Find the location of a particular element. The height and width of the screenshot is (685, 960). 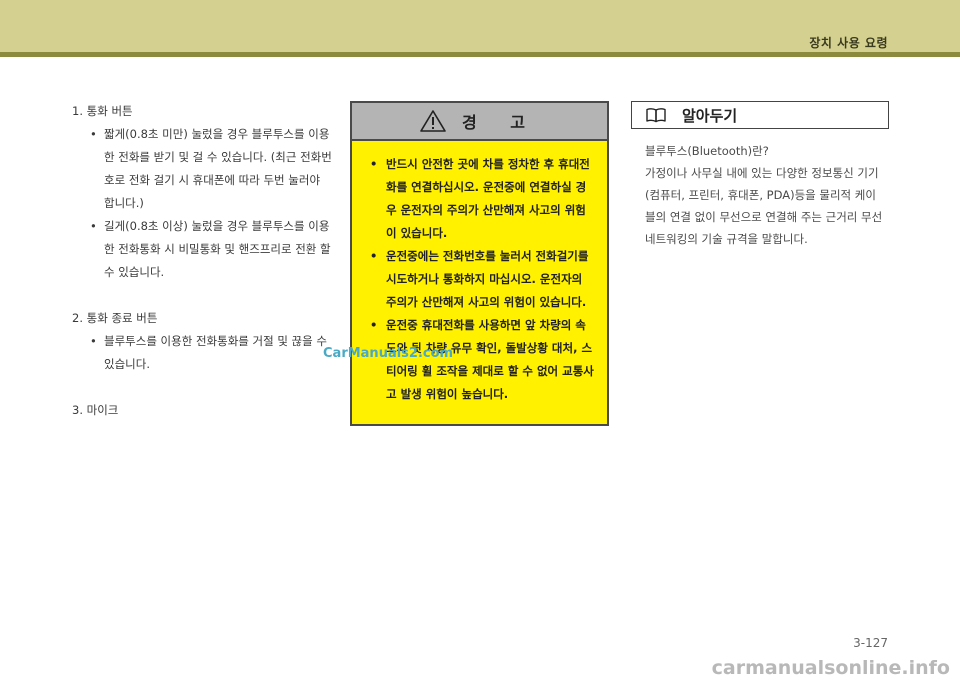

bullet-text: 블루투스를 이용한 전화통화를 거절 및 끊을 수 있습니다. is located at coordinates (203, 353).